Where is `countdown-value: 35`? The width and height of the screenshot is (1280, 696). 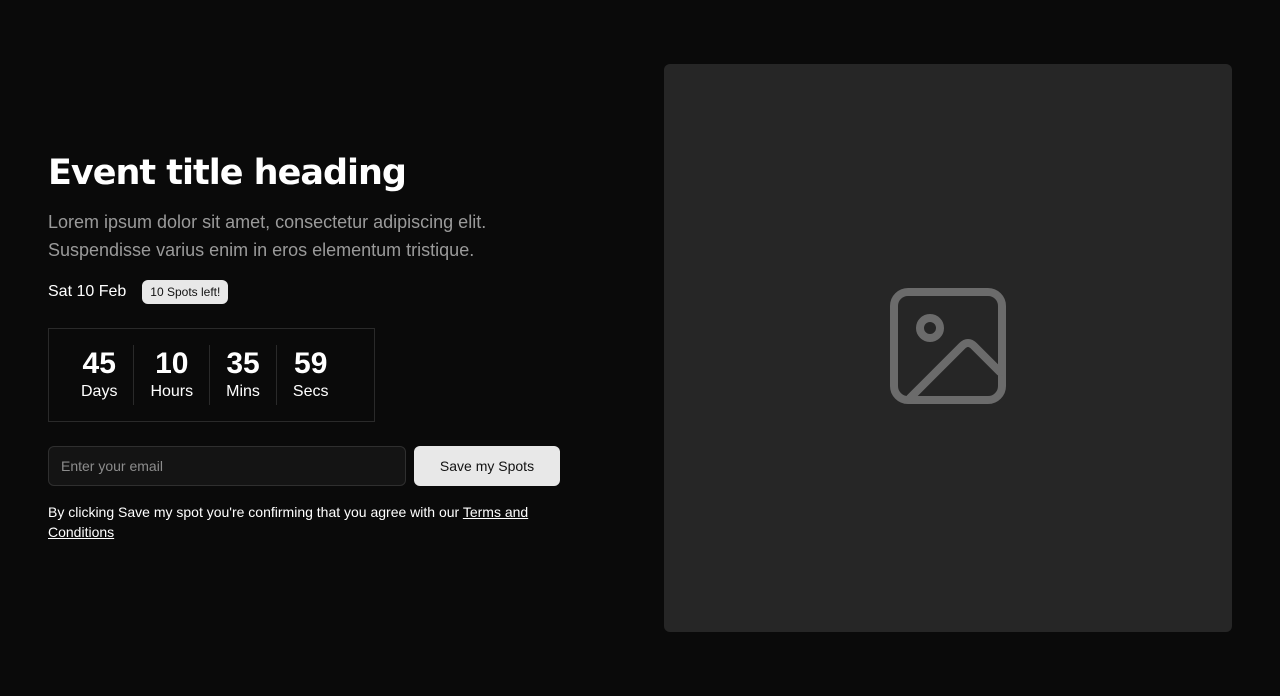 countdown-value: 35 is located at coordinates (243, 363).